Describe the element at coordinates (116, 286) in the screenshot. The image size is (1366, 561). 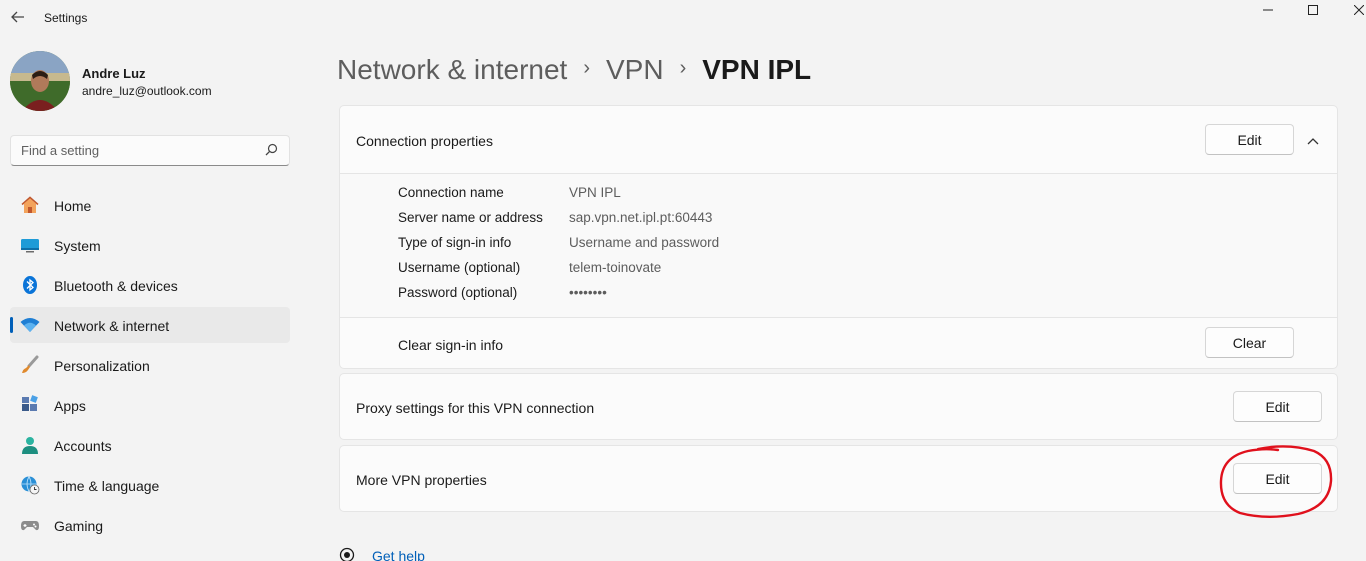
I see `sidebar-item-label: Bluetooth & devices` at that location.